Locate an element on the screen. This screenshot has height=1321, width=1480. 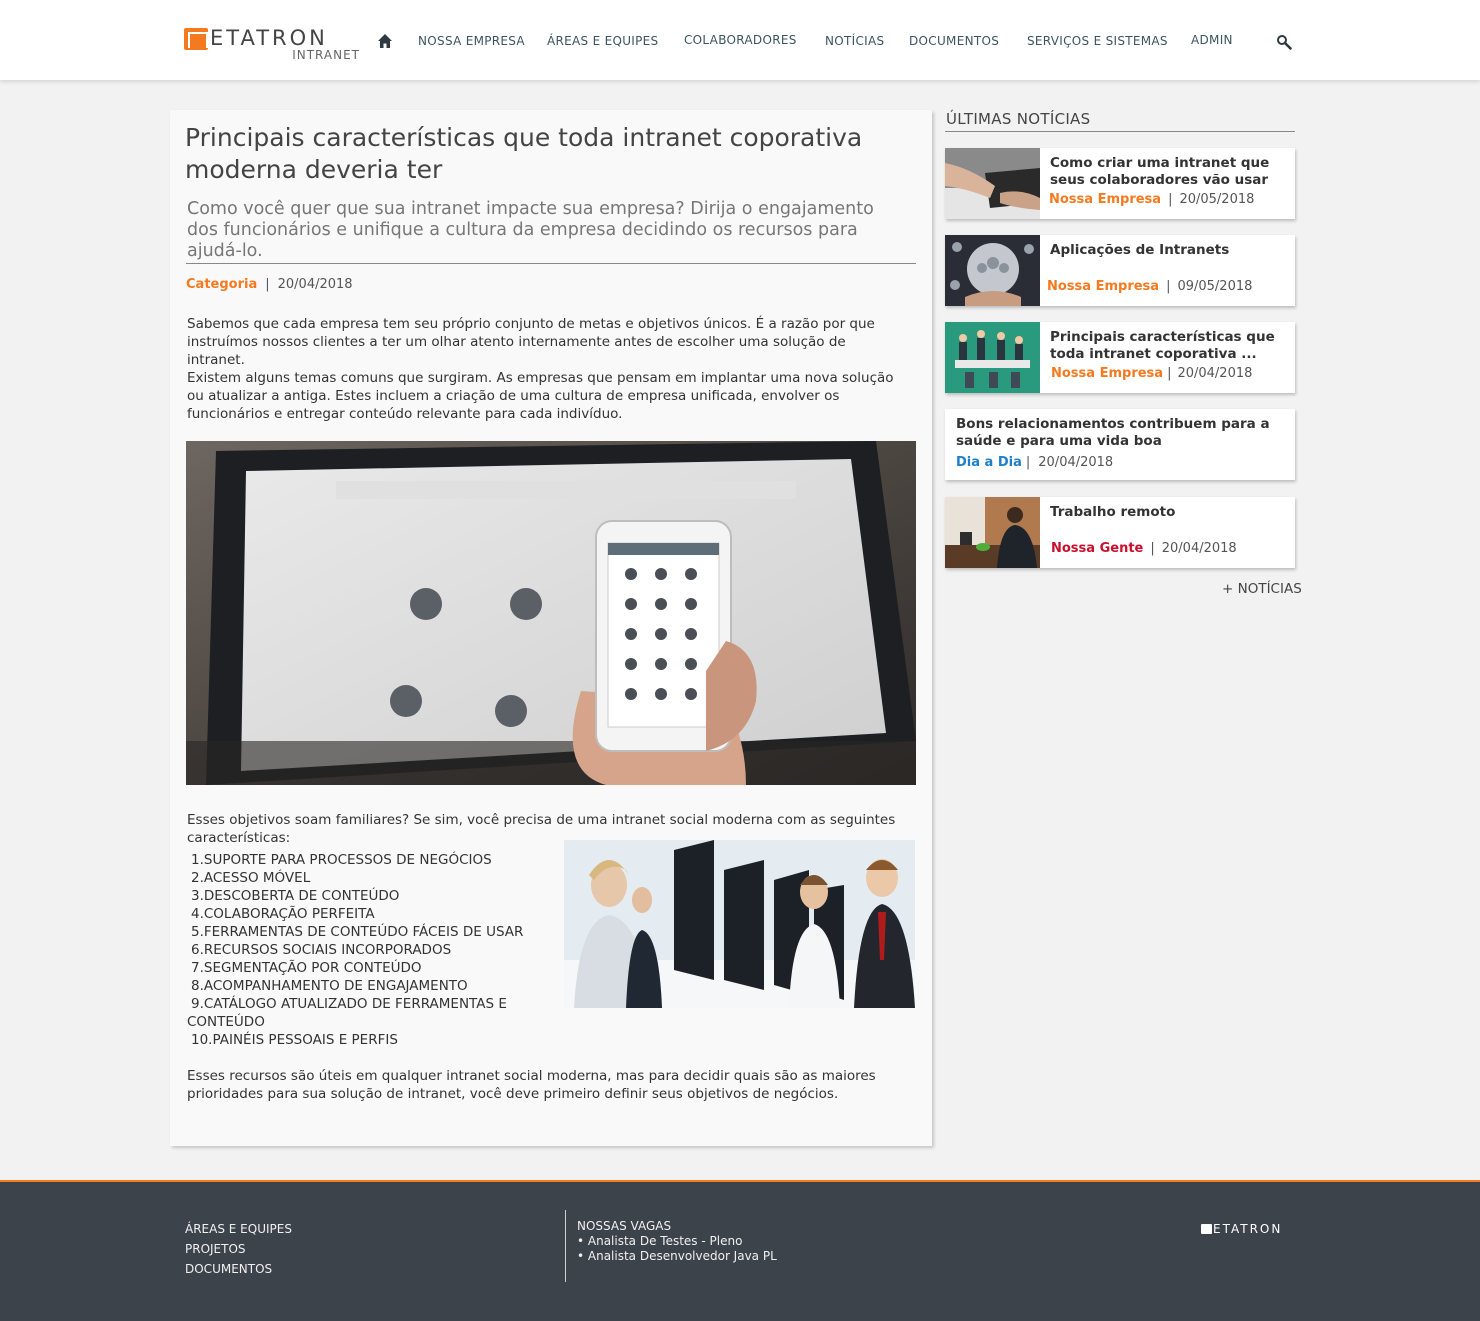
sidebar-title: ÚLTIMAS NOTÍCIAS is located at coordinates (1018, 119).